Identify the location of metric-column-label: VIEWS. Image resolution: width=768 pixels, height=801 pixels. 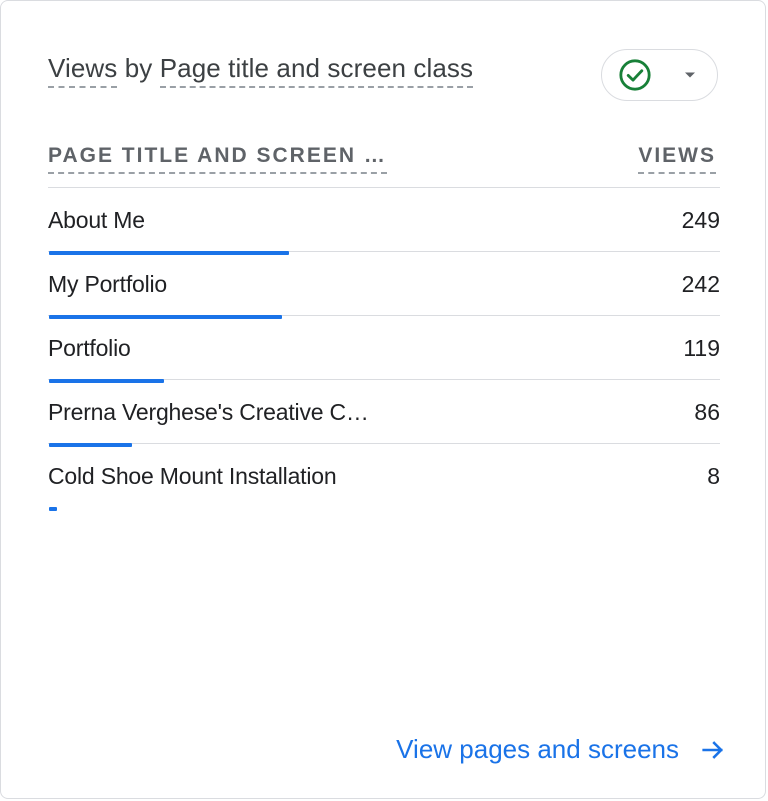
(677, 159).